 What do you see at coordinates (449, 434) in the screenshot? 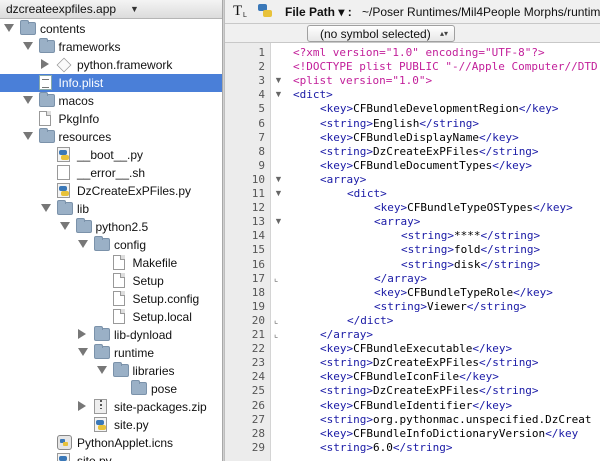
I see `code-line: <key>CFBundleInfoDictionaryVersion</key` at bounding box center [449, 434].